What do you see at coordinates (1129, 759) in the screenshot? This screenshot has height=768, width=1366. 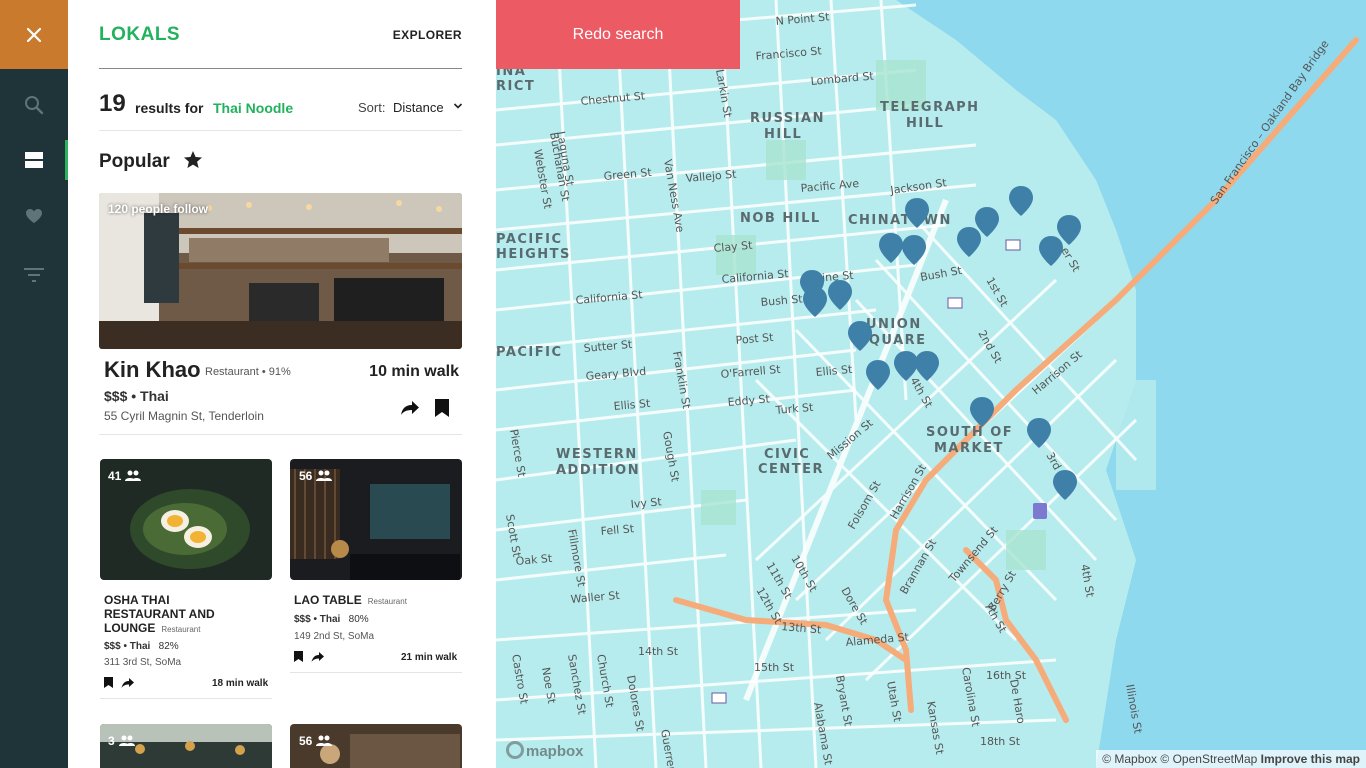 I see `mapbox-attribution-link: © Mapbox` at bounding box center [1129, 759].